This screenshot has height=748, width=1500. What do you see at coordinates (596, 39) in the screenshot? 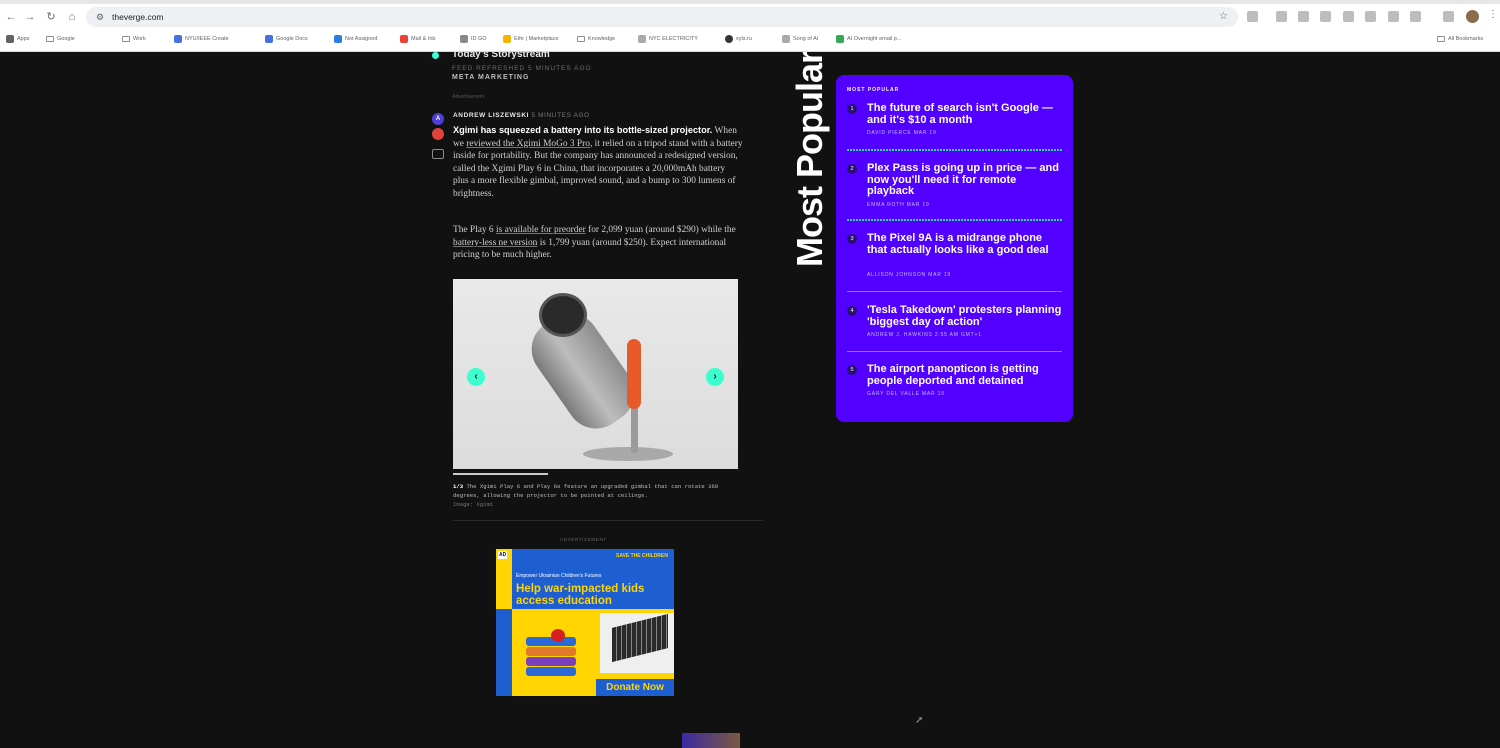
I see `bookmark-item: Knowledge` at bounding box center [596, 39].